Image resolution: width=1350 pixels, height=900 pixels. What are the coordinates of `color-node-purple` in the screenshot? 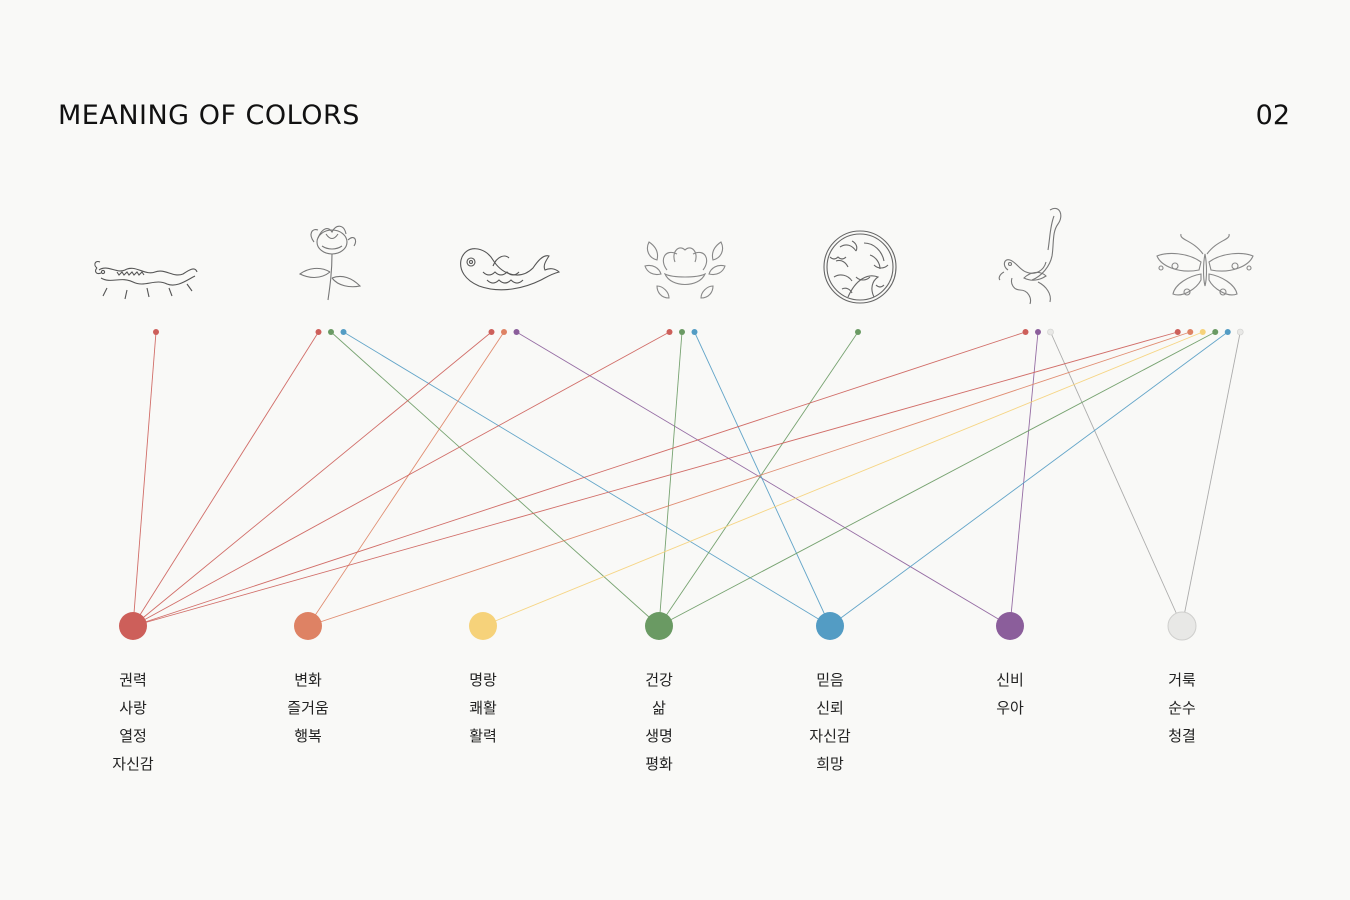 It's located at (1010, 626).